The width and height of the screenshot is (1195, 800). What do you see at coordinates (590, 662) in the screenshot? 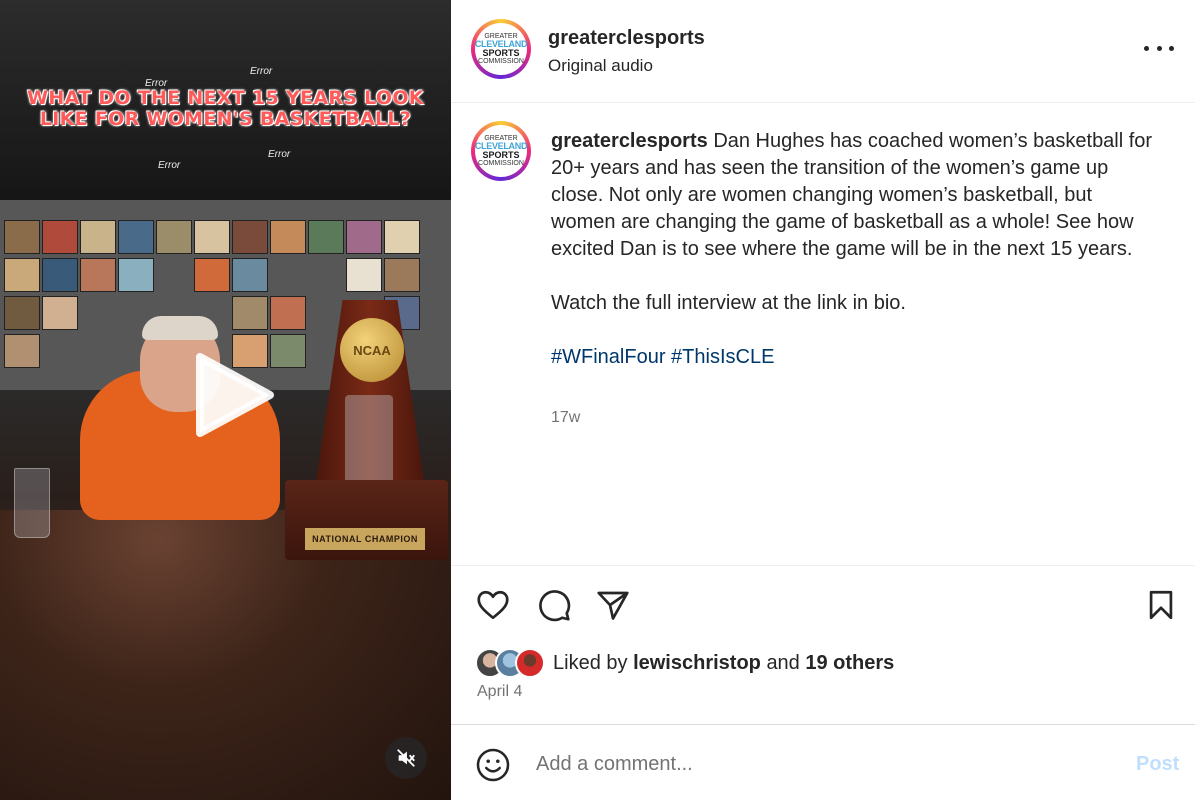
I see `likes-prefix: Liked by` at bounding box center [590, 662].